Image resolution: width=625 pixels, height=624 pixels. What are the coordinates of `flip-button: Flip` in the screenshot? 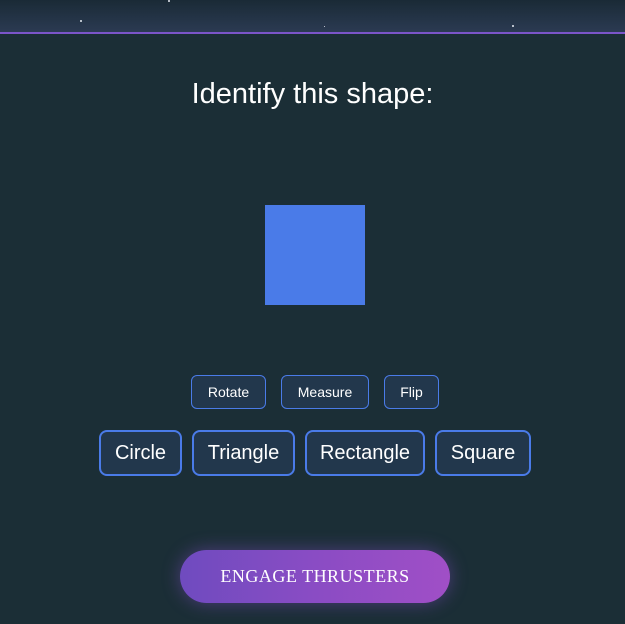 It's located at (411, 392).